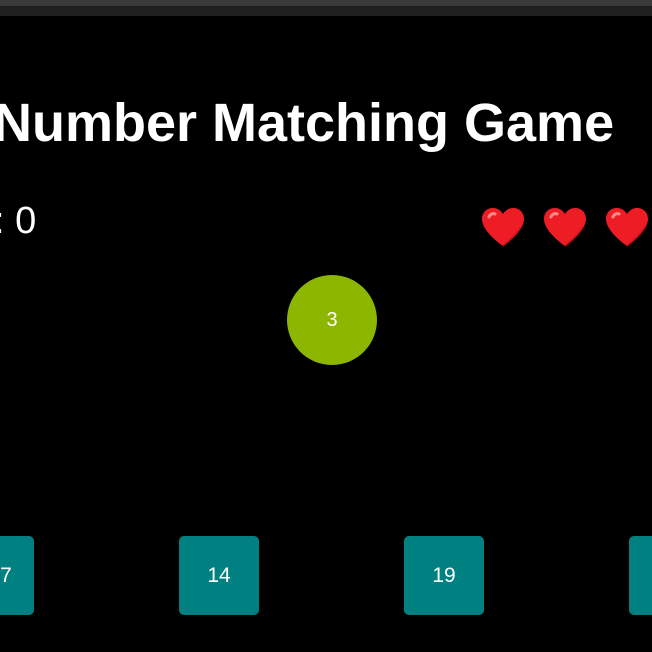 The image size is (652, 652). What do you see at coordinates (6, 575) in the screenshot?
I see `number-tile-label: 7` at bounding box center [6, 575].